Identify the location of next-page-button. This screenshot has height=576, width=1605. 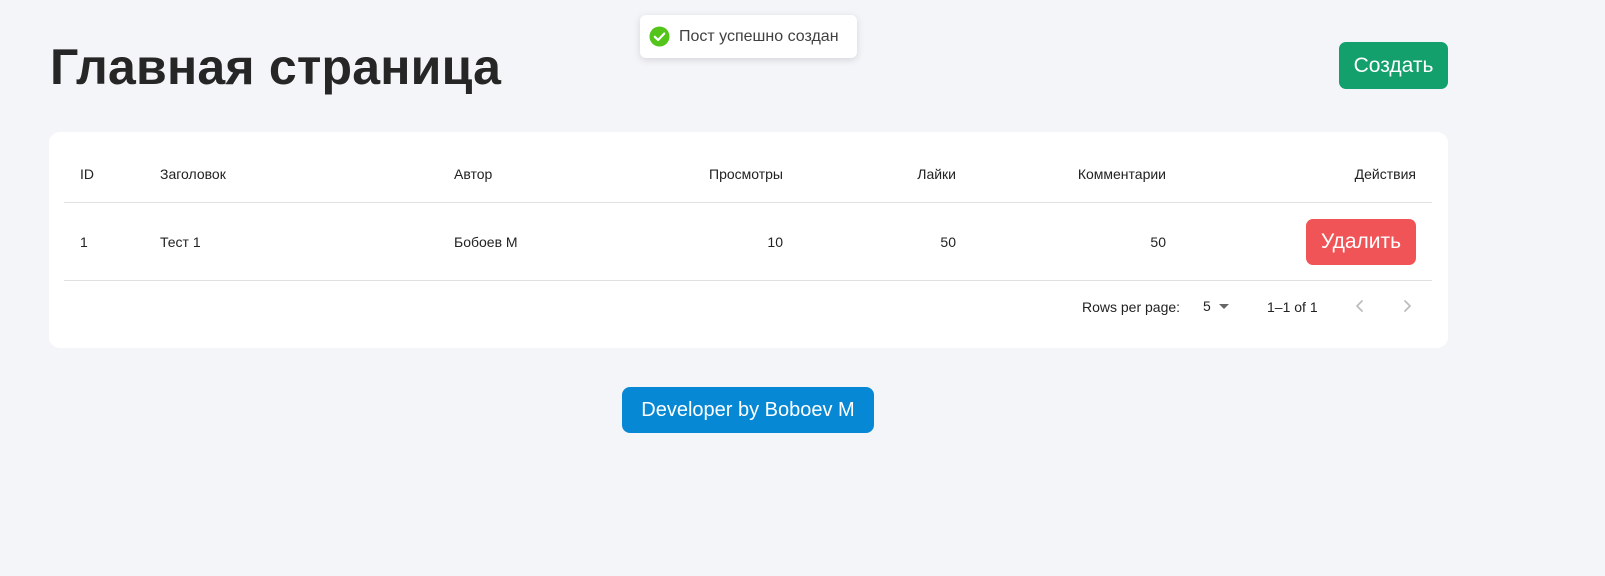
(1407, 306).